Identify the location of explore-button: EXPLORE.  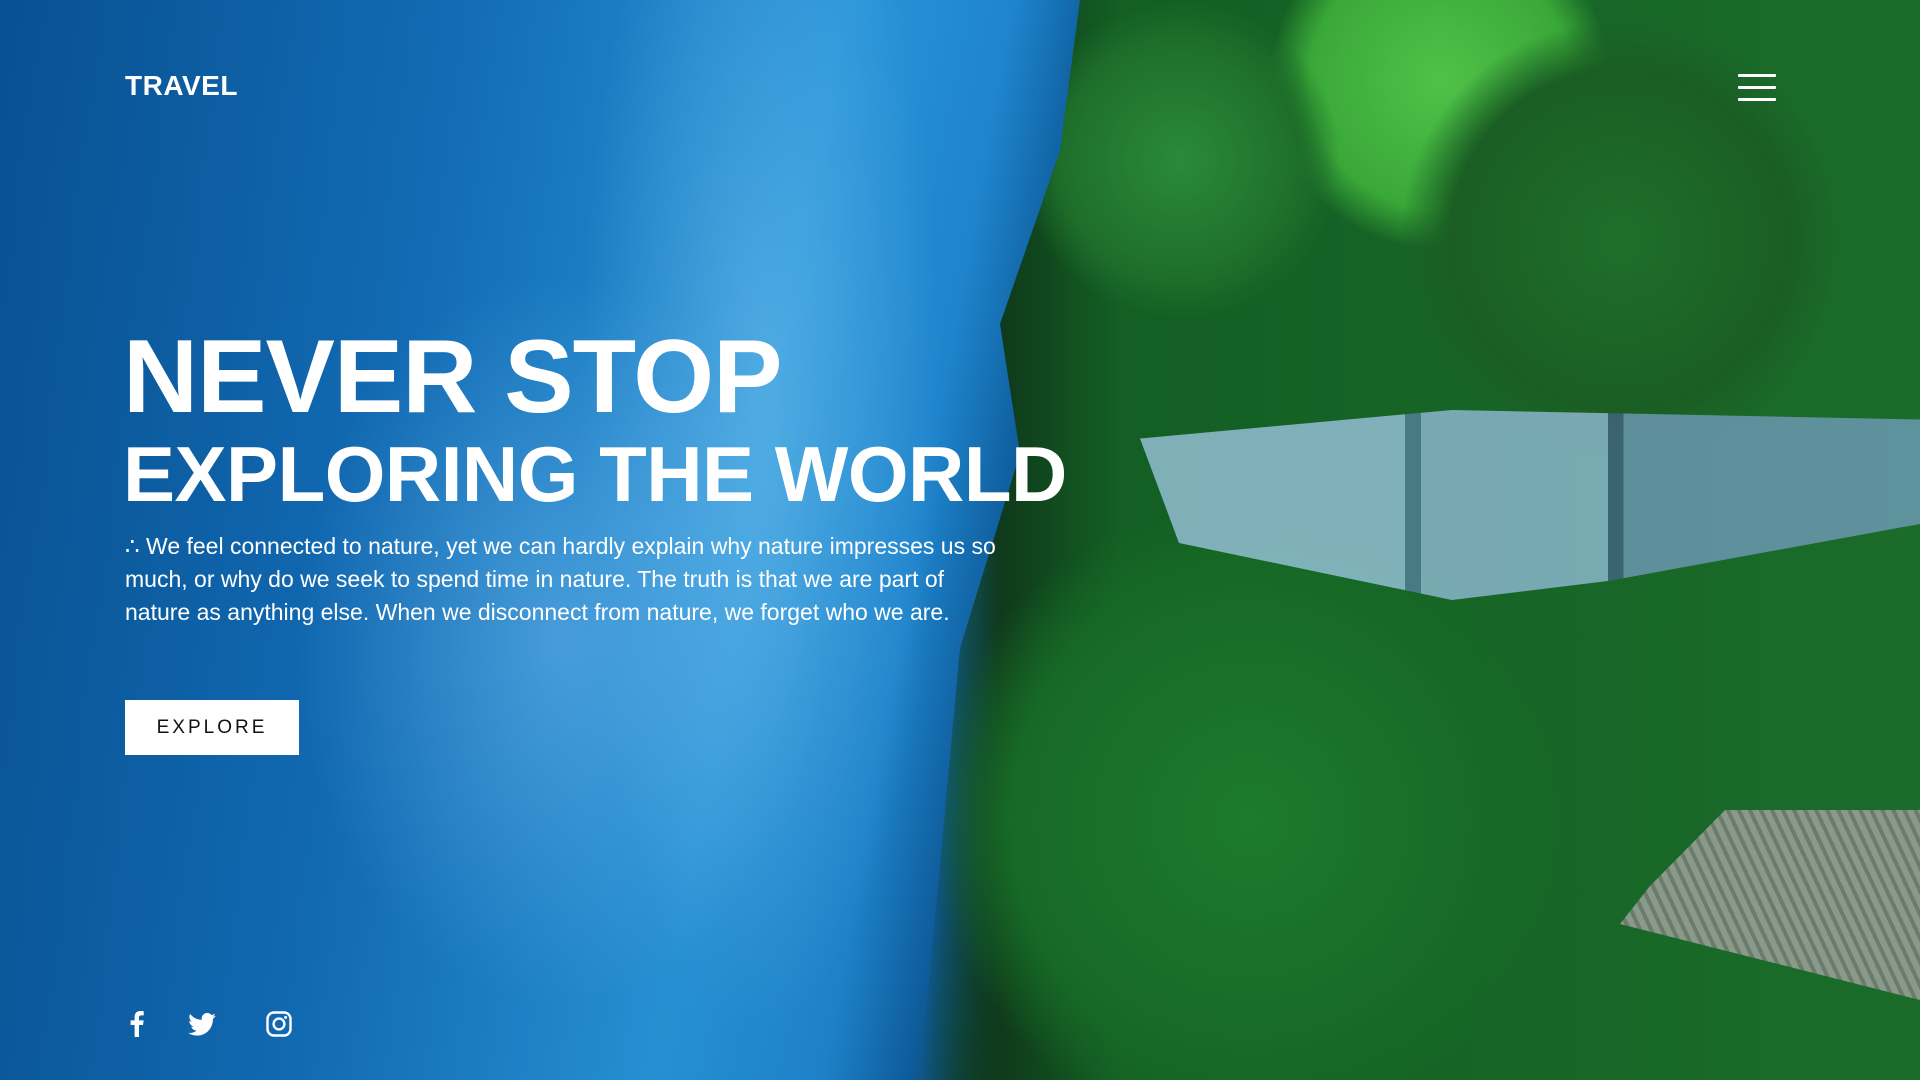
(212, 727).